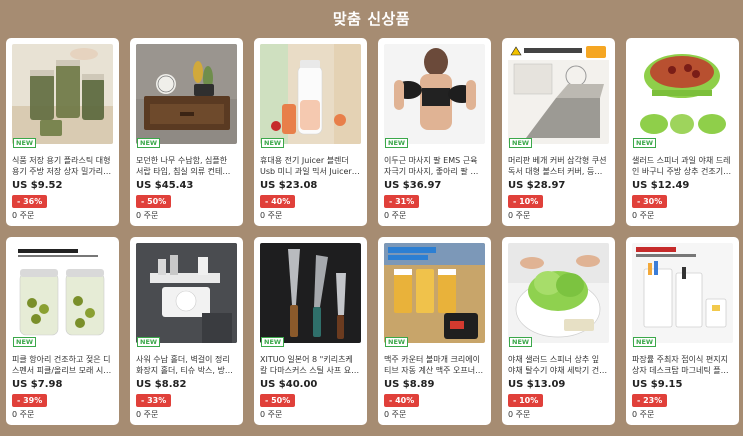 This screenshot has height=436, width=743. Describe the element at coordinates (161, 384) in the screenshot. I see `product-price: US $8.82` at that location.